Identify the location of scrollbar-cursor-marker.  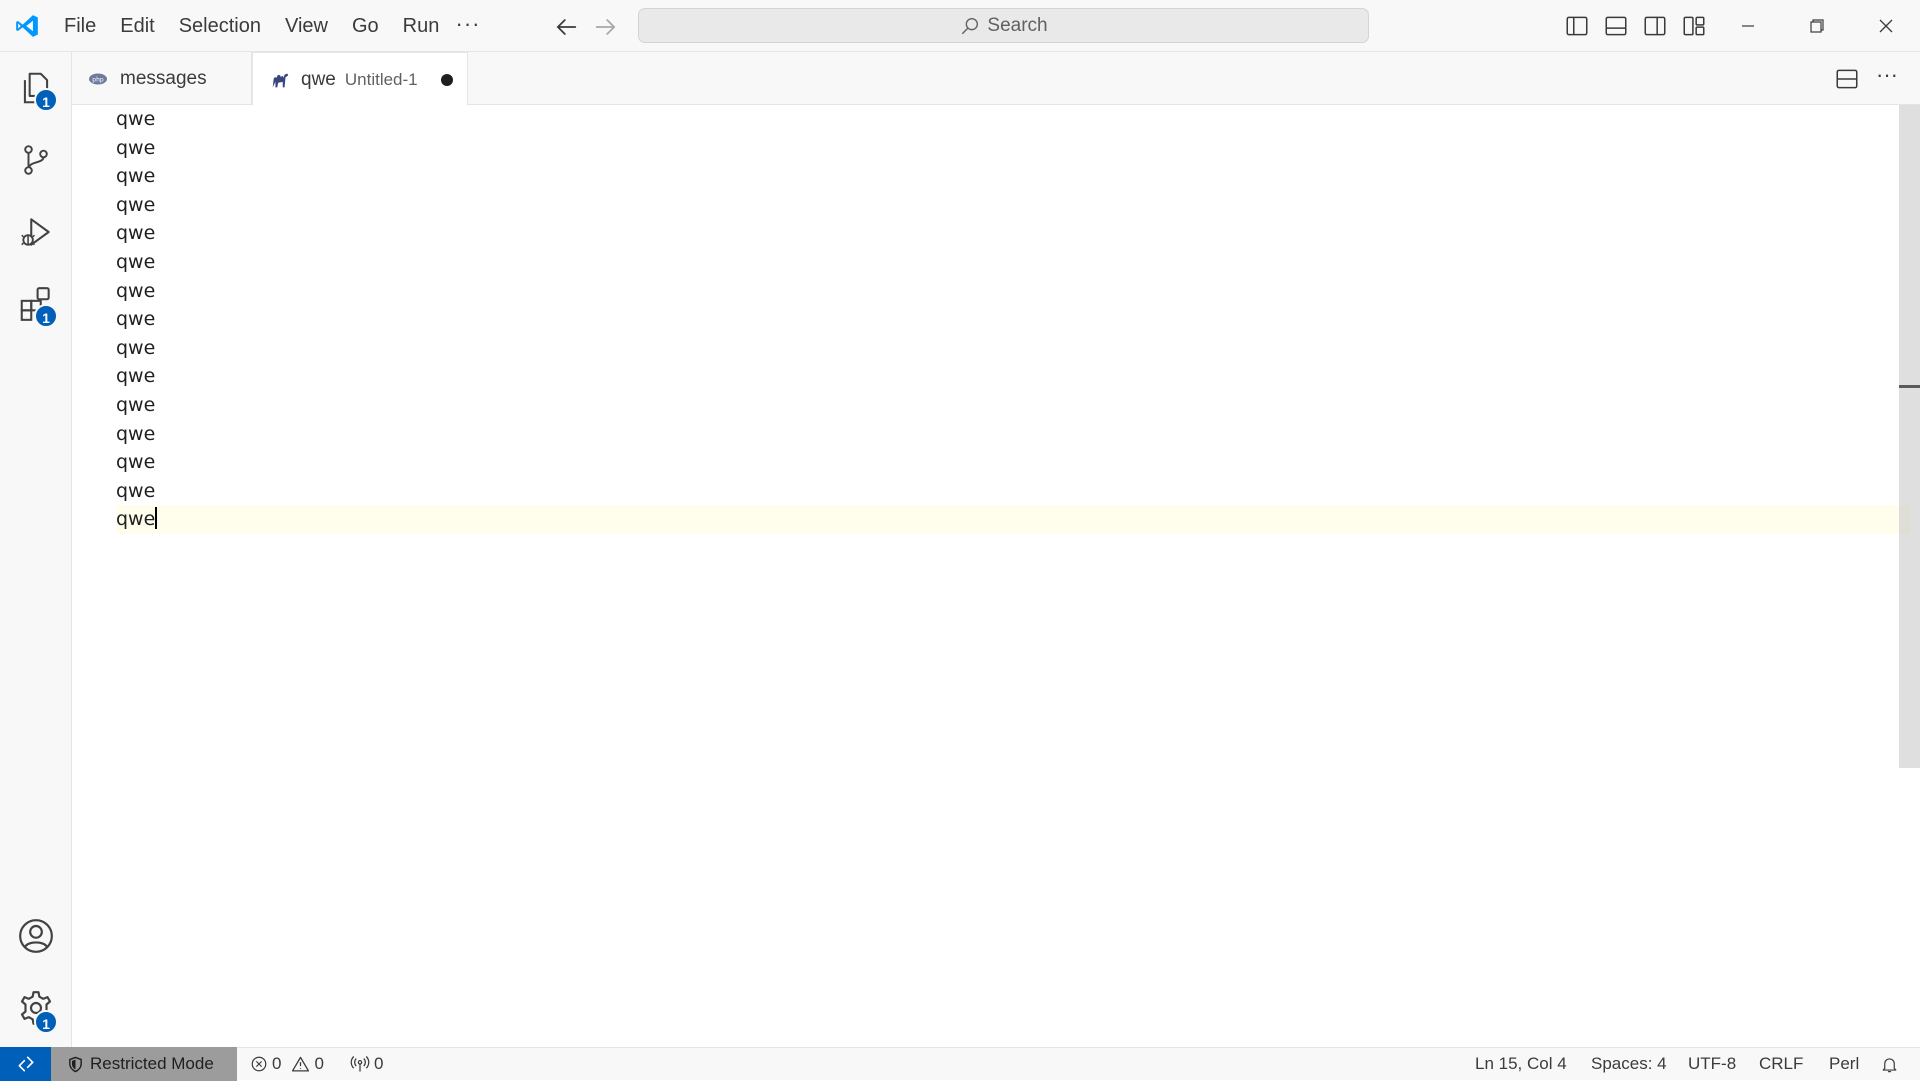
(1909, 386).